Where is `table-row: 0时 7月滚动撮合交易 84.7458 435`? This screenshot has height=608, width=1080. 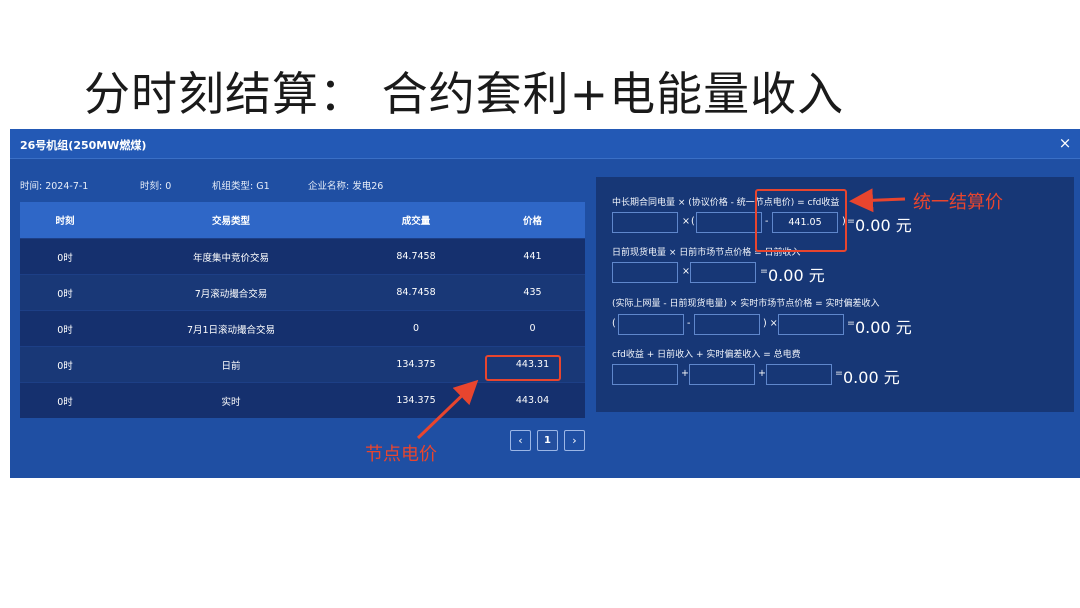
table-row: 0时 7月滚动撮合交易 84.7458 435 is located at coordinates (302, 292).